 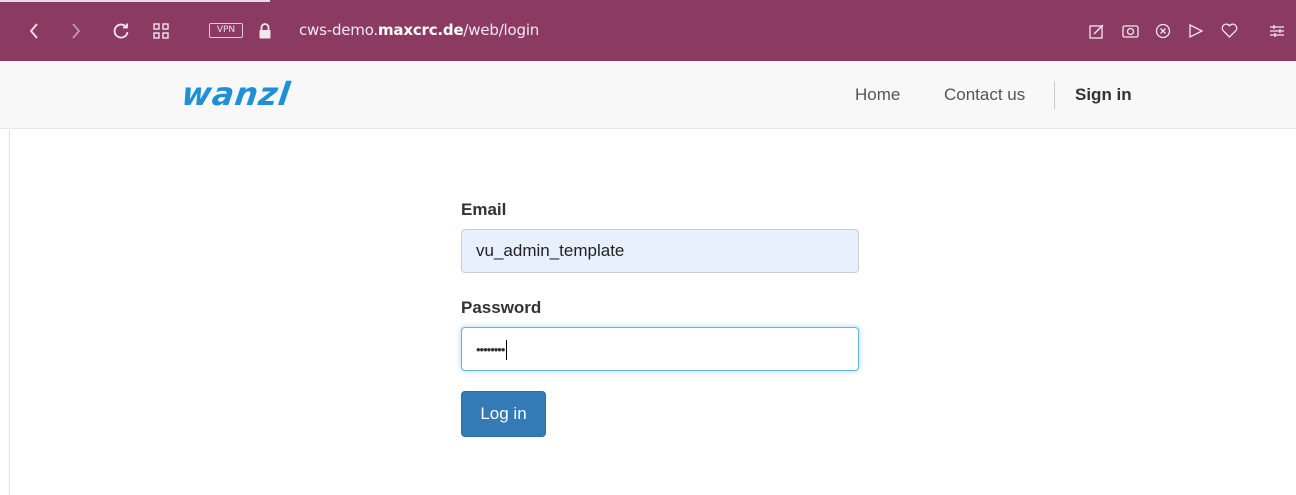 I want to click on forward-button, so click(x=76, y=30).